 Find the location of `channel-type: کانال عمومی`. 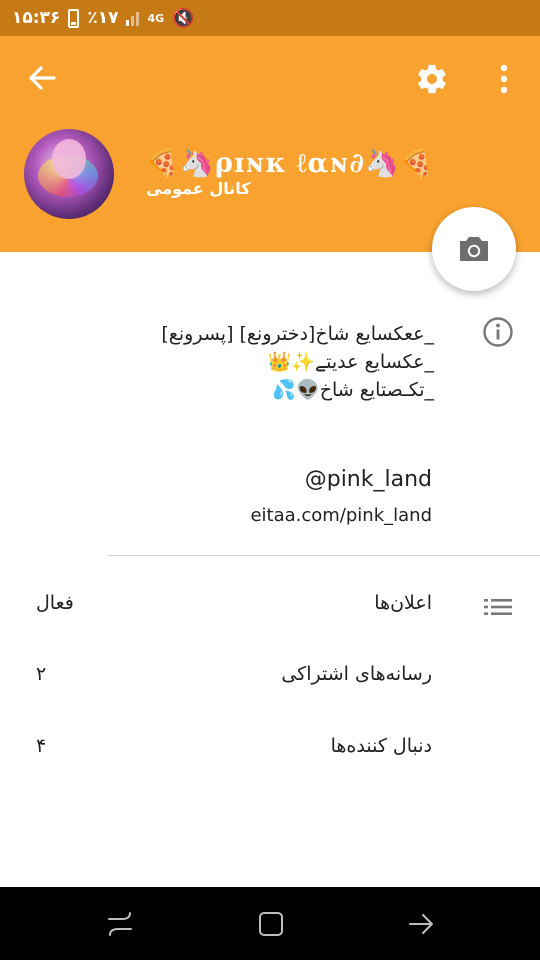

channel-type: کانال عمومی is located at coordinates (198, 188).